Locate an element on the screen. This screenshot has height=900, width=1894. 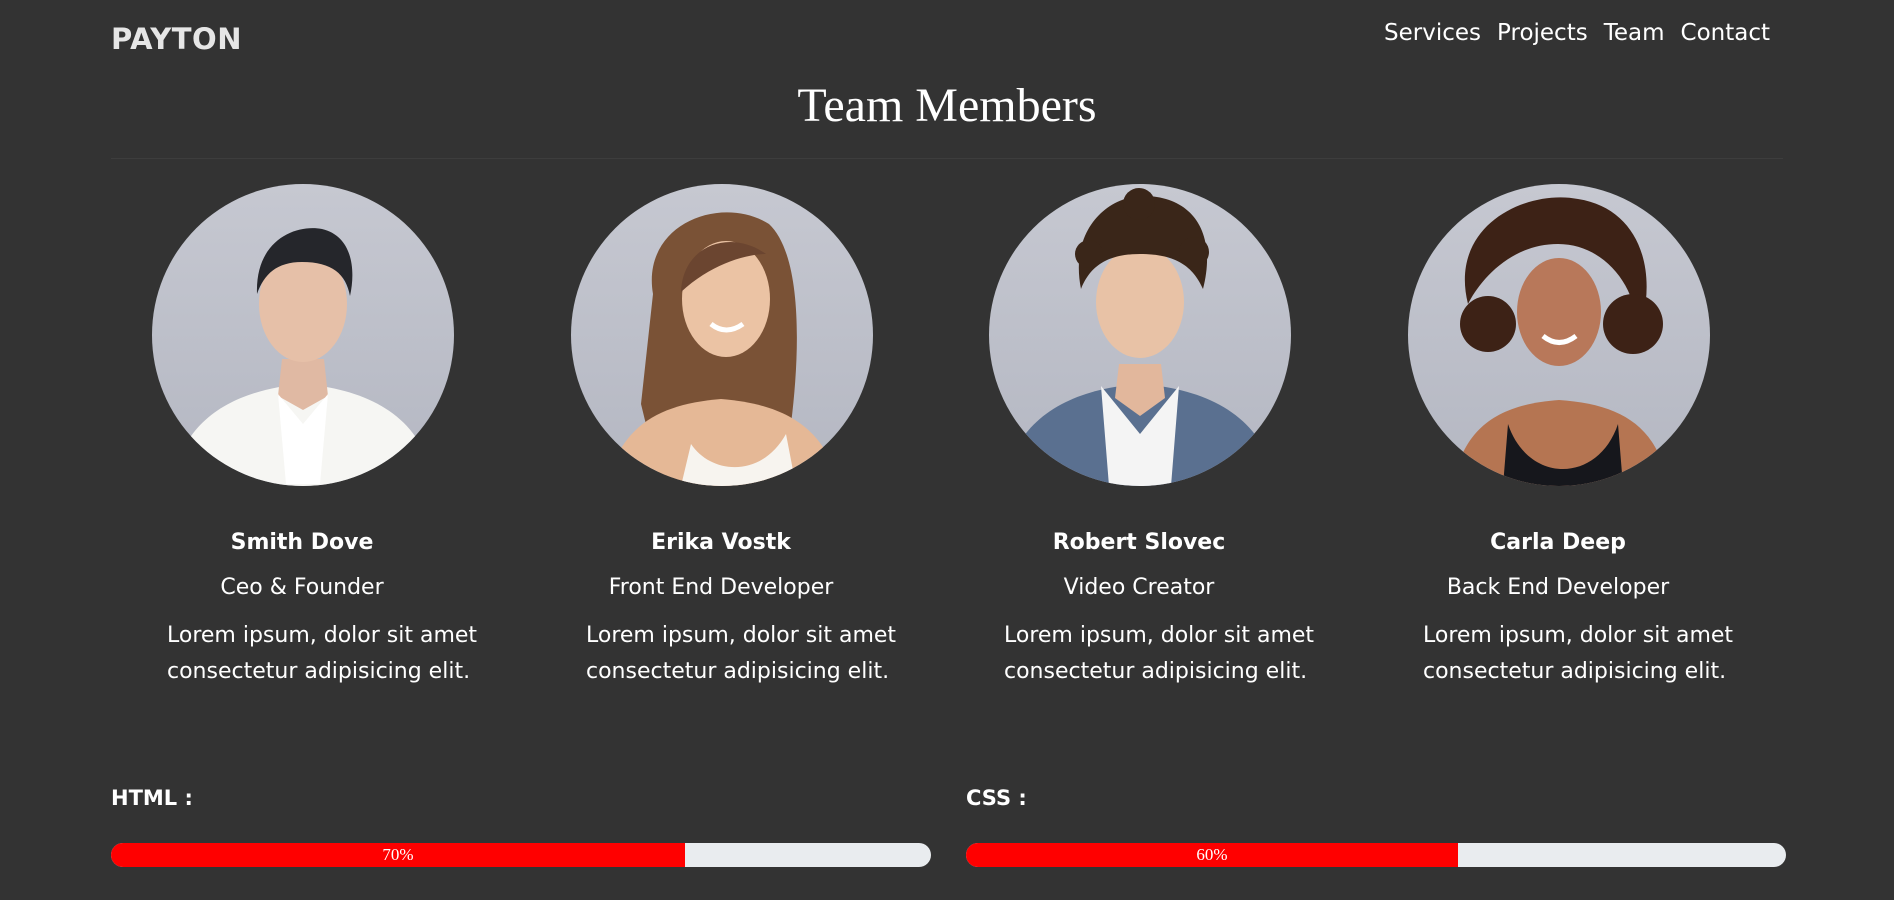
member-name: Smith Dove is located at coordinates (302, 542).